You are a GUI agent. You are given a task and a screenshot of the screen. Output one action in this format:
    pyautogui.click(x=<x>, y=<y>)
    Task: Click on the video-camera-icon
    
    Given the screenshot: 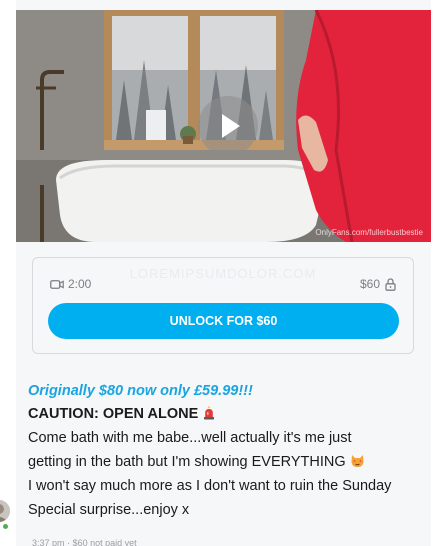 What is the action you would take?
    pyautogui.click(x=57, y=284)
    